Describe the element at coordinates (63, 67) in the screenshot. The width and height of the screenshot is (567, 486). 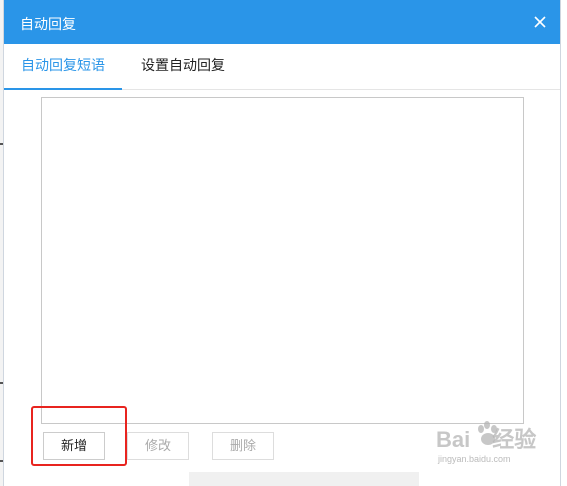
I see `tab-auto-reply-phrases: 自动回复短语` at that location.